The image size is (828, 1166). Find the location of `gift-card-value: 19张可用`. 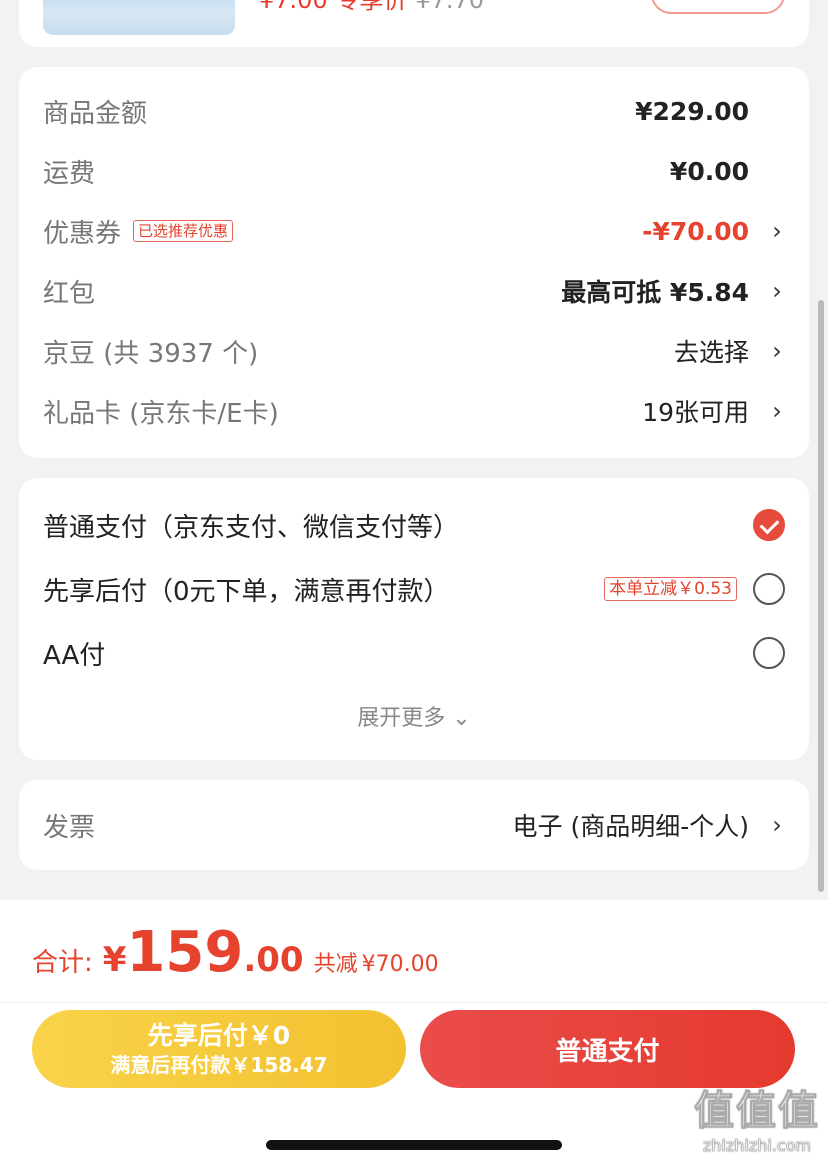

gift-card-value: 19张可用 is located at coordinates (695, 412).